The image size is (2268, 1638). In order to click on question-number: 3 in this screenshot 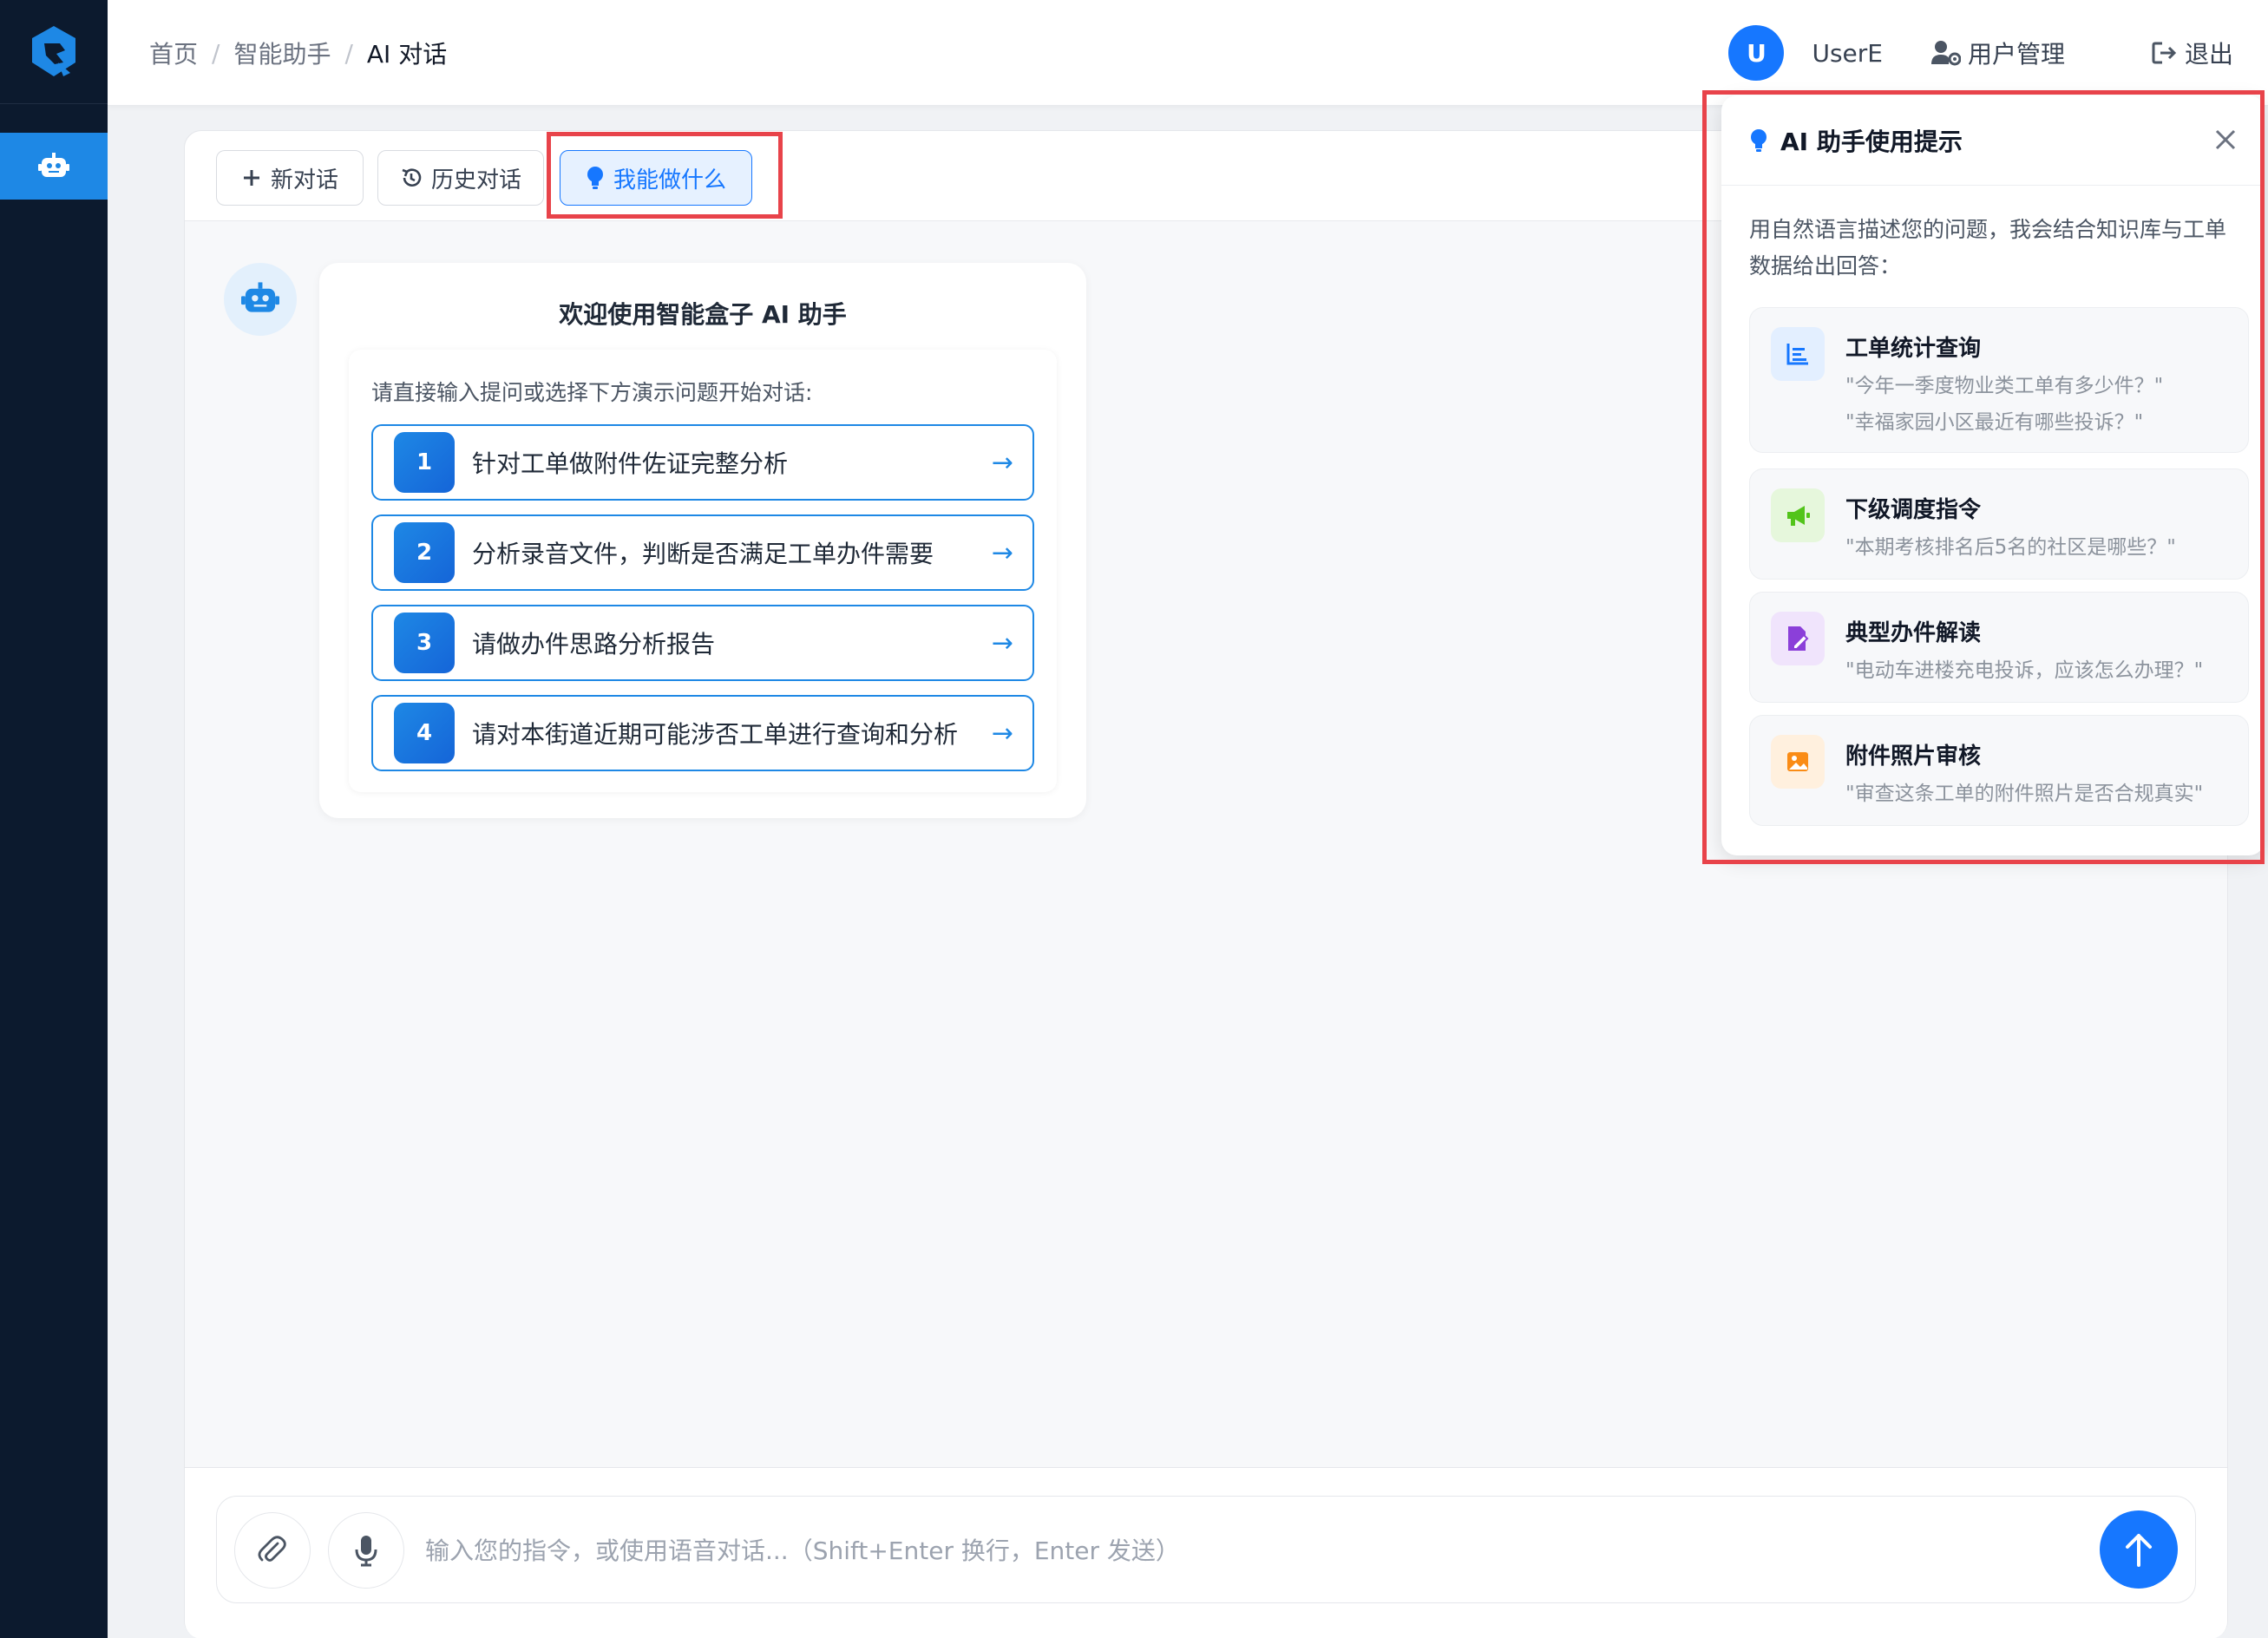, I will do `click(424, 643)`.